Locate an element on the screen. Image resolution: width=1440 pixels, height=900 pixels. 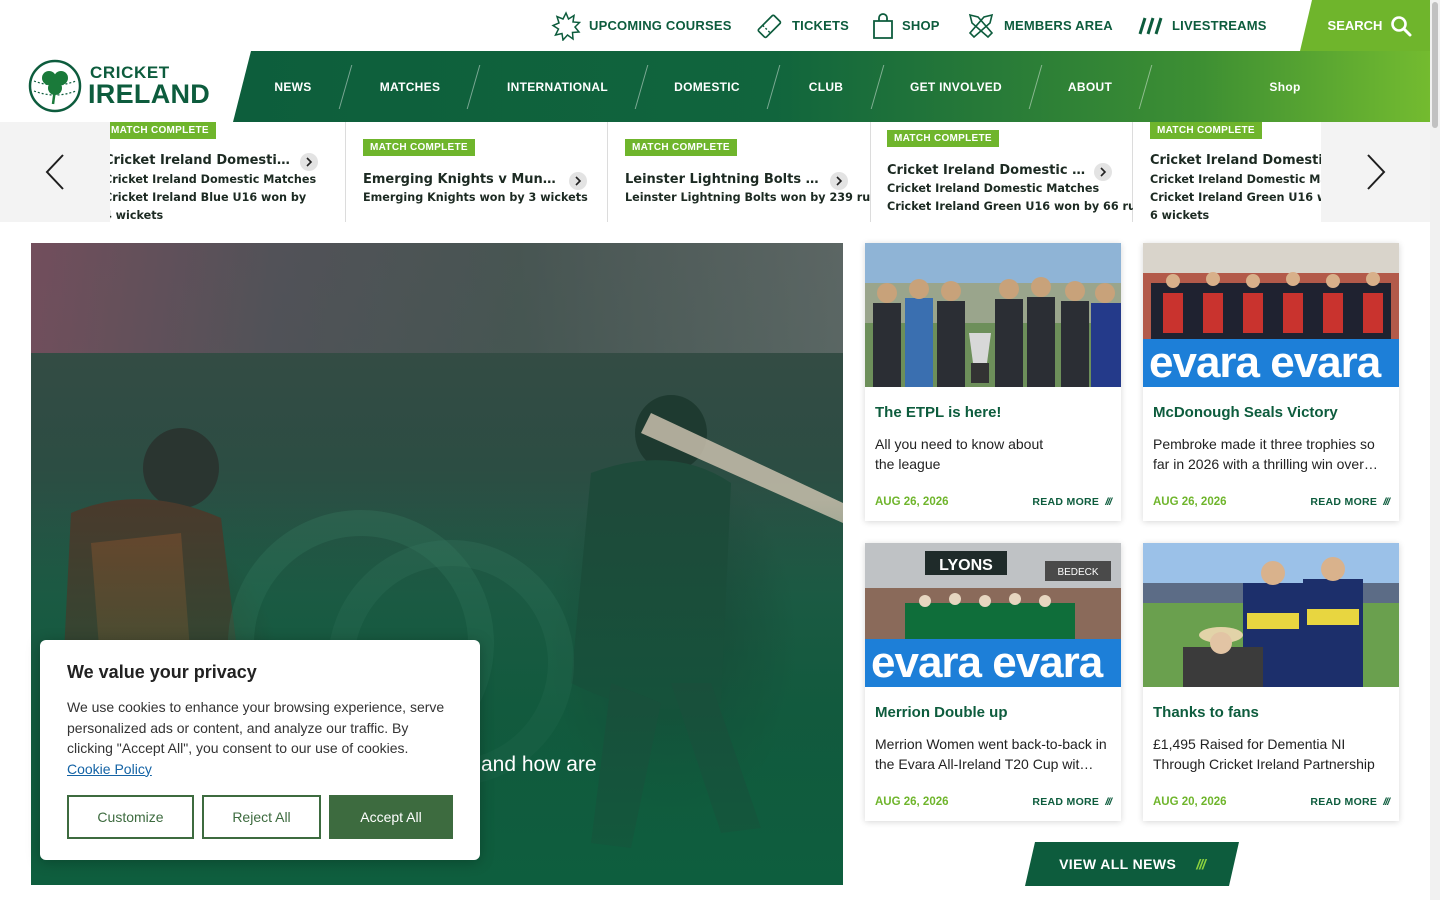
upcoming-courses-link: UPCOMING COURSES is located at coordinates (641, 25).